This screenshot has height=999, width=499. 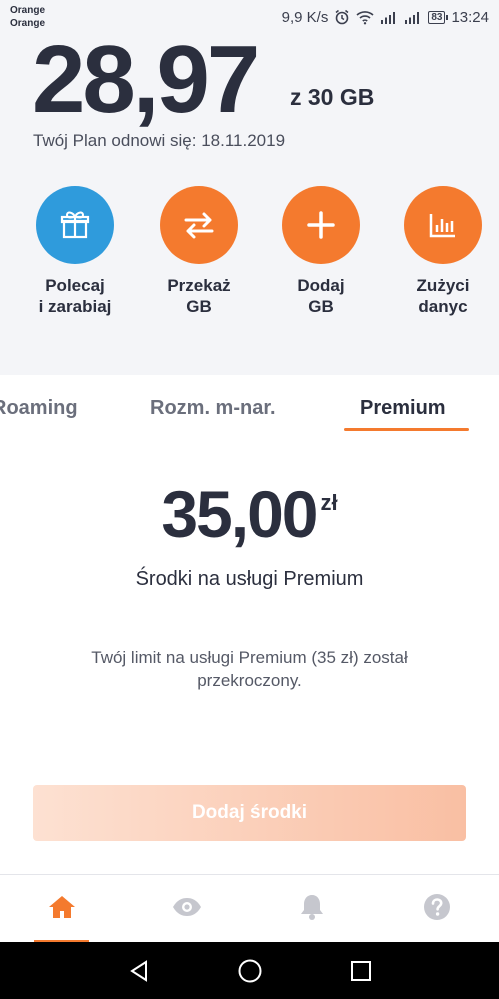 What do you see at coordinates (361, 971) in the screenshot?
I see `recents-icon` at bounding box center [361, 971].